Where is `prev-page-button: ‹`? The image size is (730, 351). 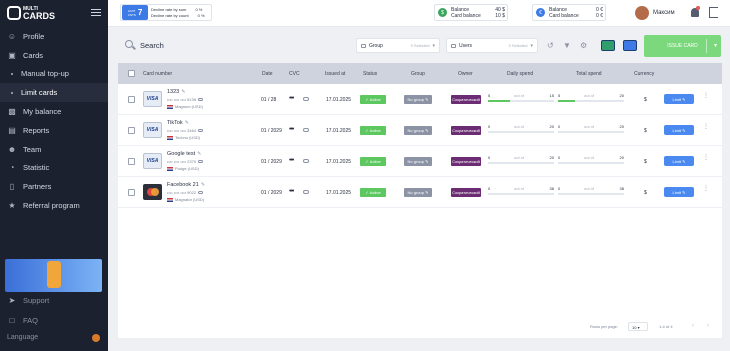
prev-page-button: ‹ is located at coordinates (693, 326).